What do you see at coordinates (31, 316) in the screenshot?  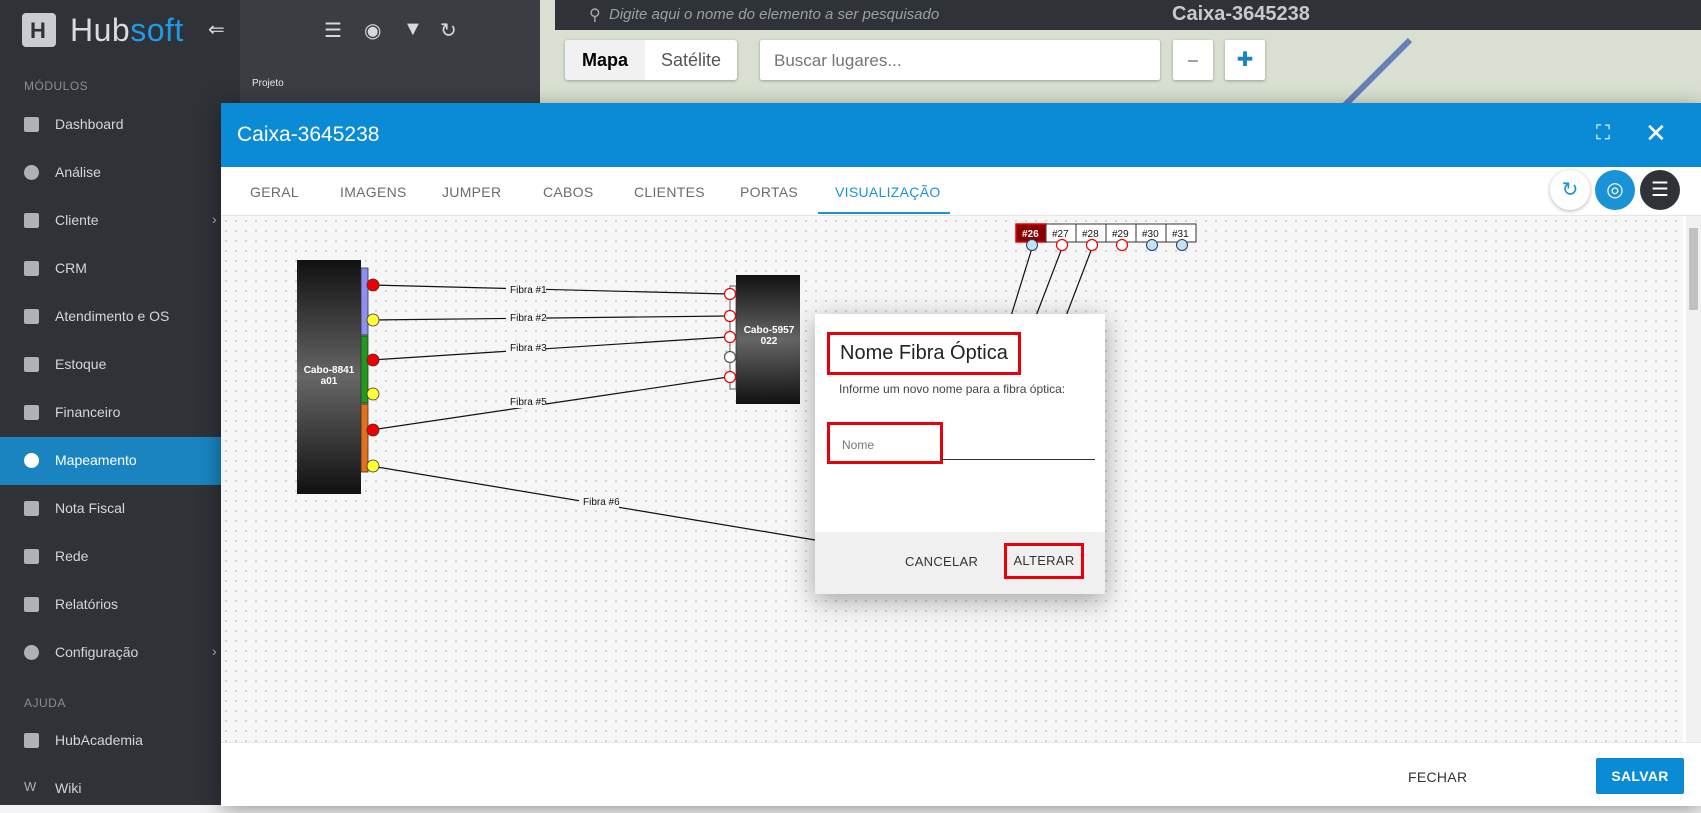 I see `calendar-clock-icon` at bounding box center [31, 316].